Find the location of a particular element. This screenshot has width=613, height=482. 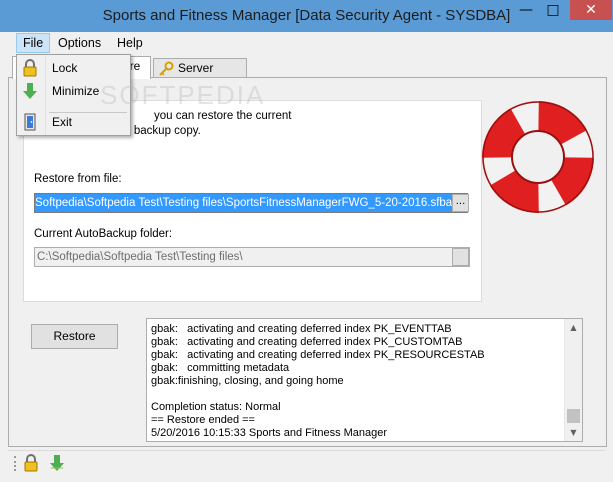

minimize-button: — is located at coordinates (526, 10).